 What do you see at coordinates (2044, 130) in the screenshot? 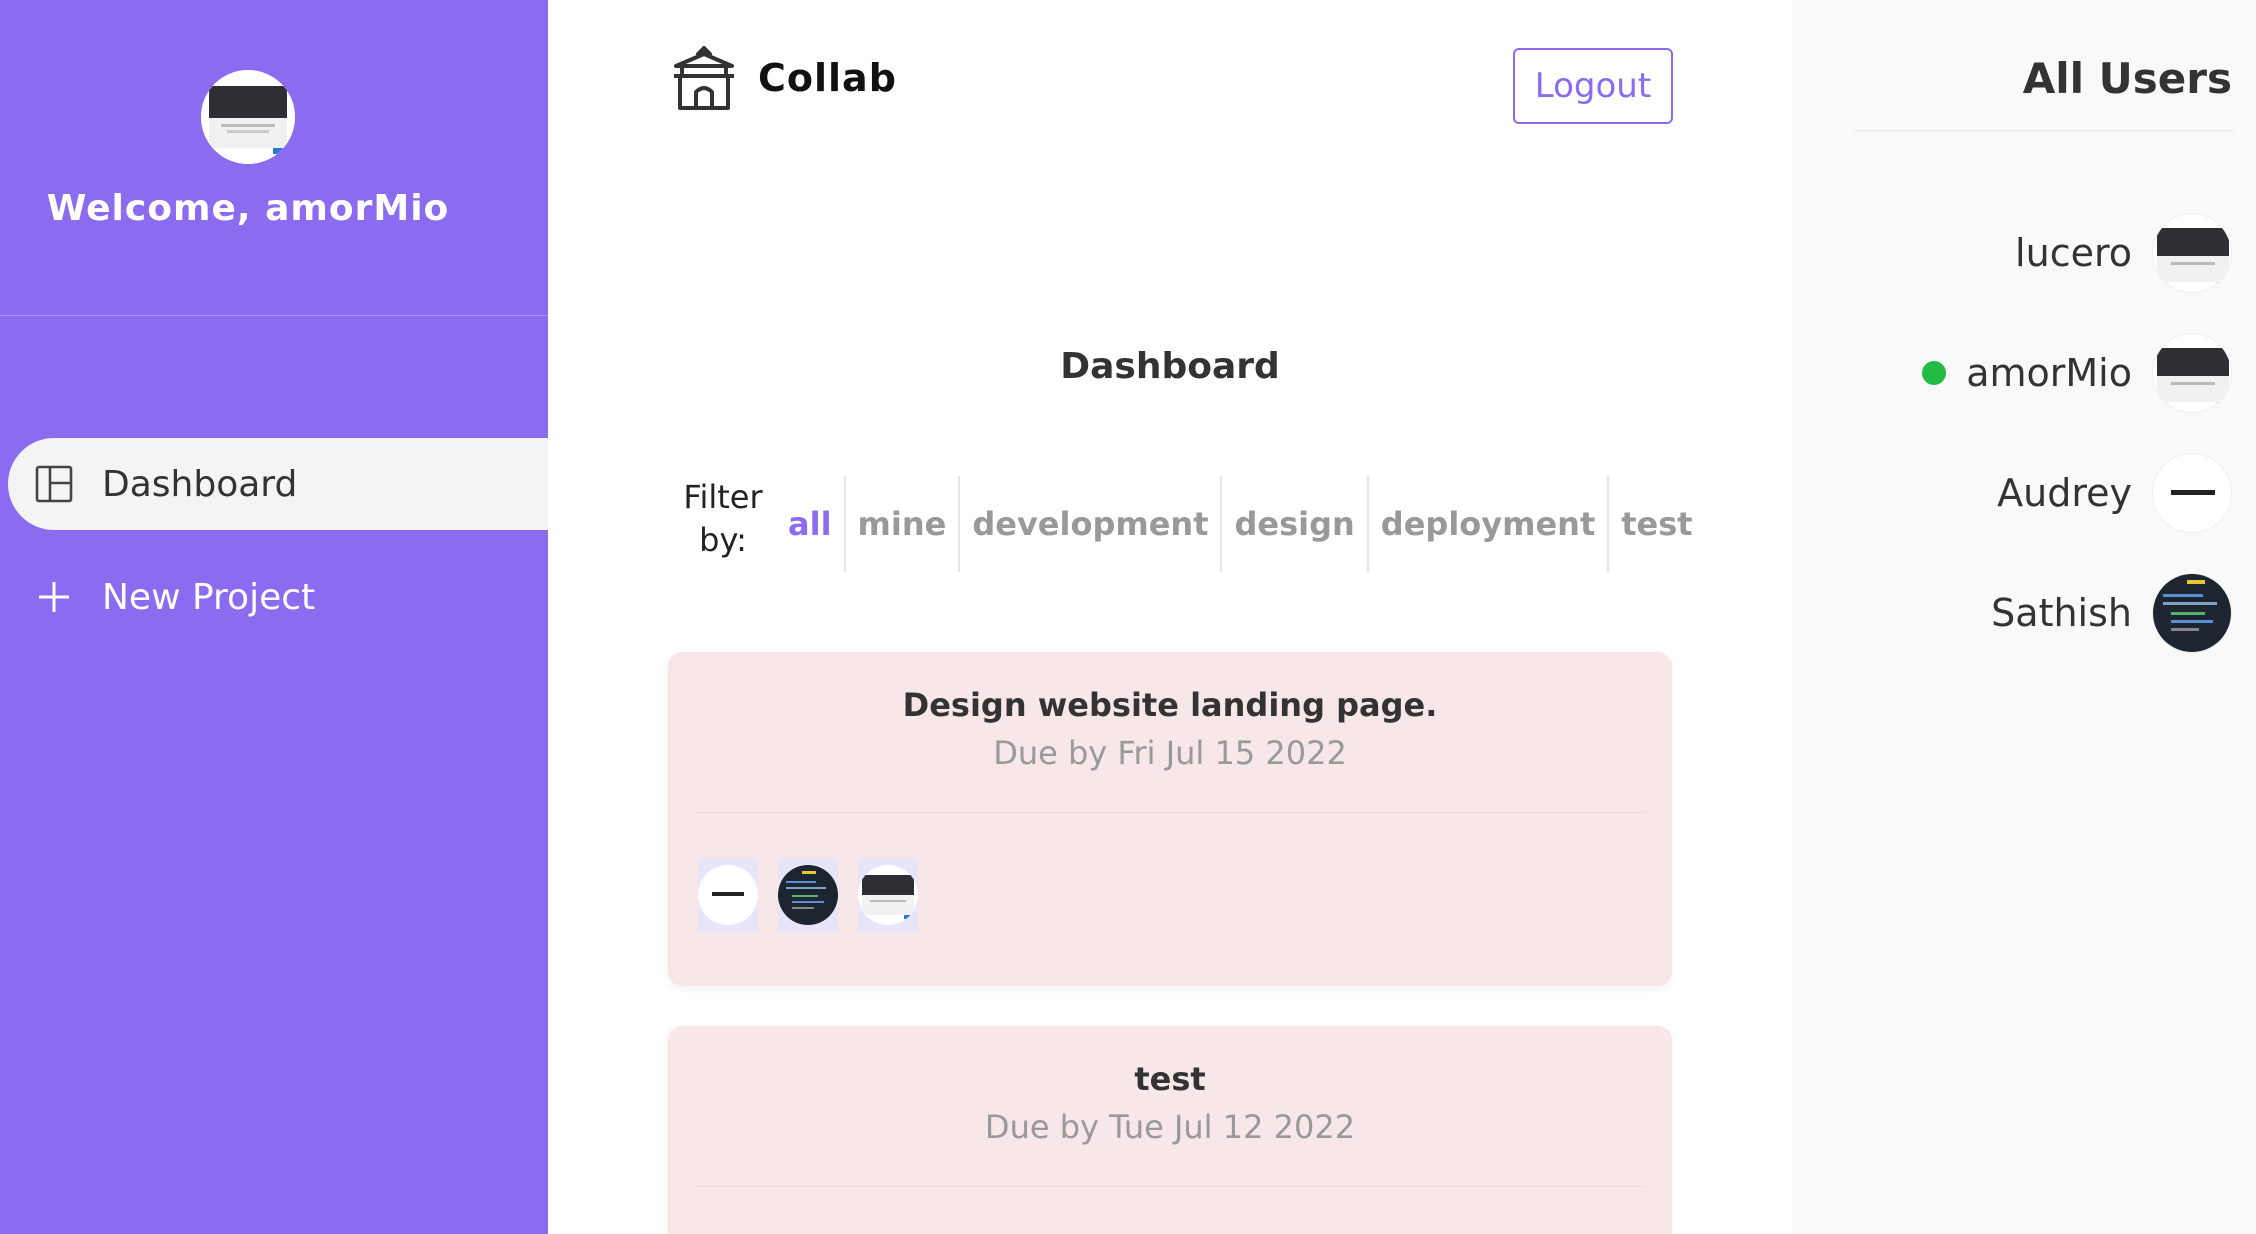
I see `users-panel-divider` at bounding box center [2044, 130].